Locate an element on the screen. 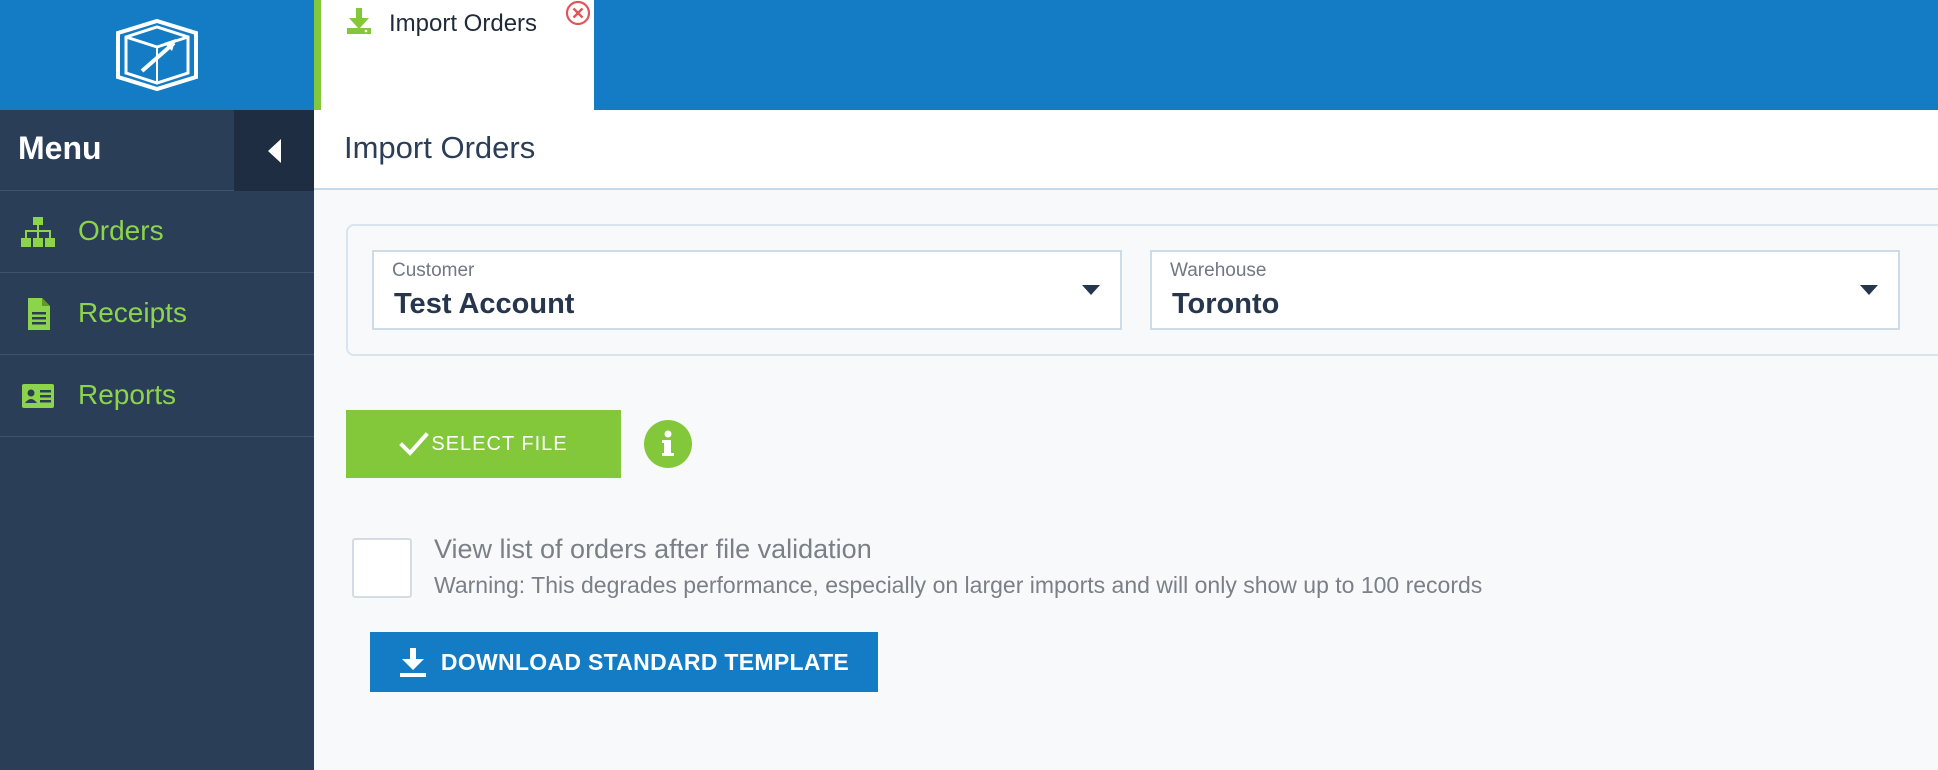  sidebar-item-receipts: Receipts is located at coordinates (157, 314).